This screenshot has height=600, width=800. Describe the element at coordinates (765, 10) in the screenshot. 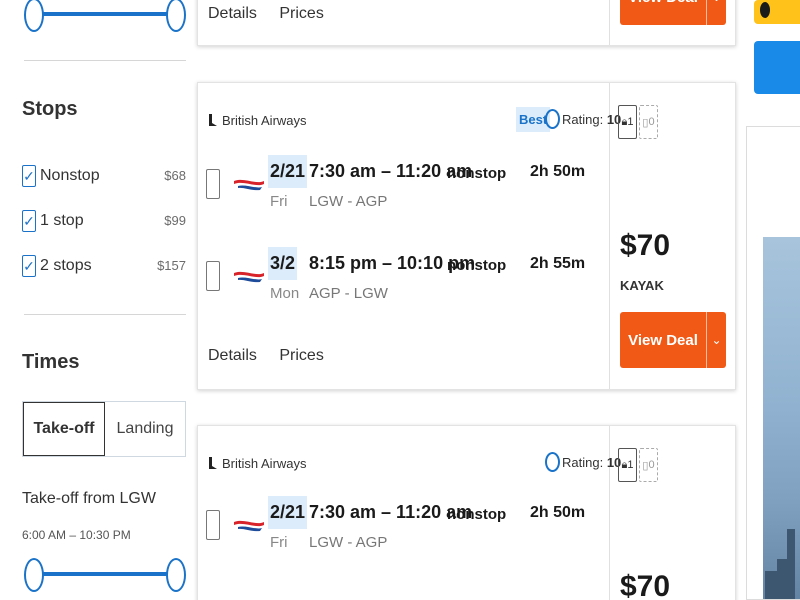

I see `info-icon` at that location.